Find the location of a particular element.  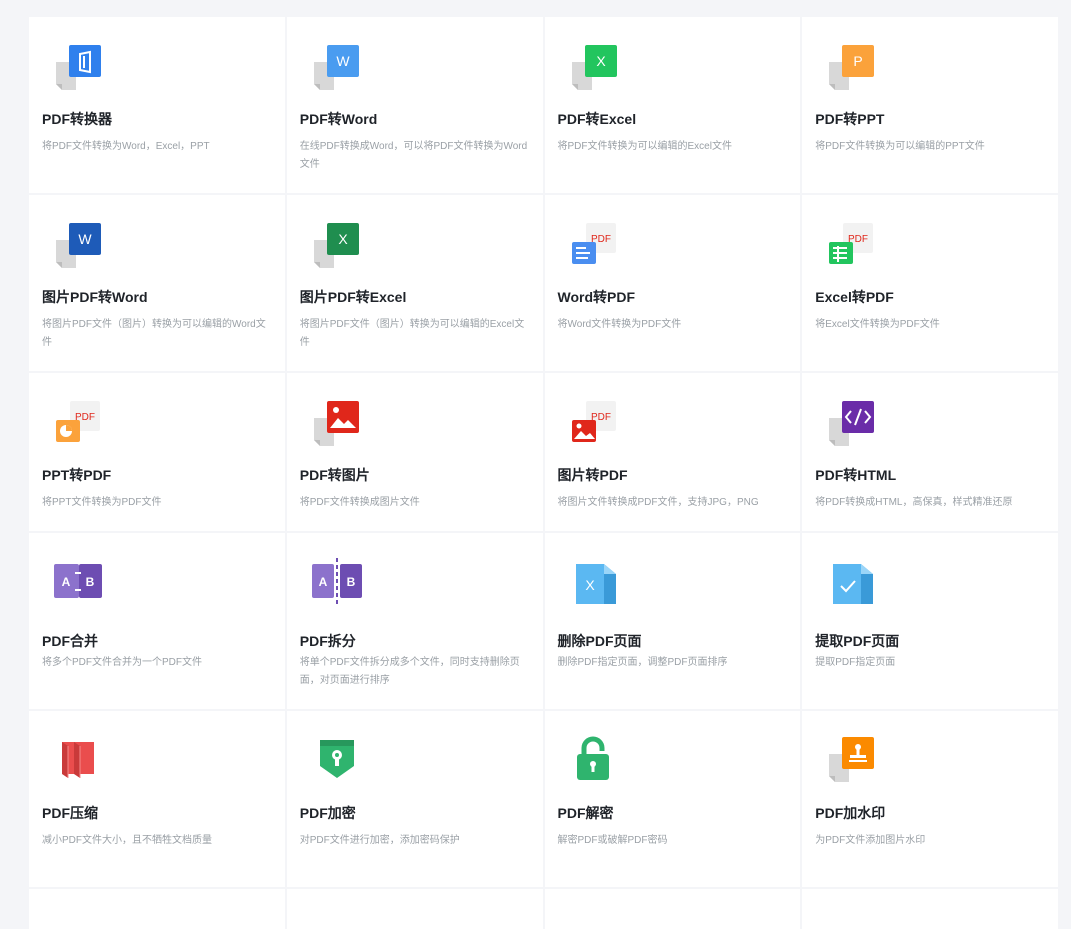

tool-description: 将Excel文件转换为PDF文件 is located at coordinates (877, 324).